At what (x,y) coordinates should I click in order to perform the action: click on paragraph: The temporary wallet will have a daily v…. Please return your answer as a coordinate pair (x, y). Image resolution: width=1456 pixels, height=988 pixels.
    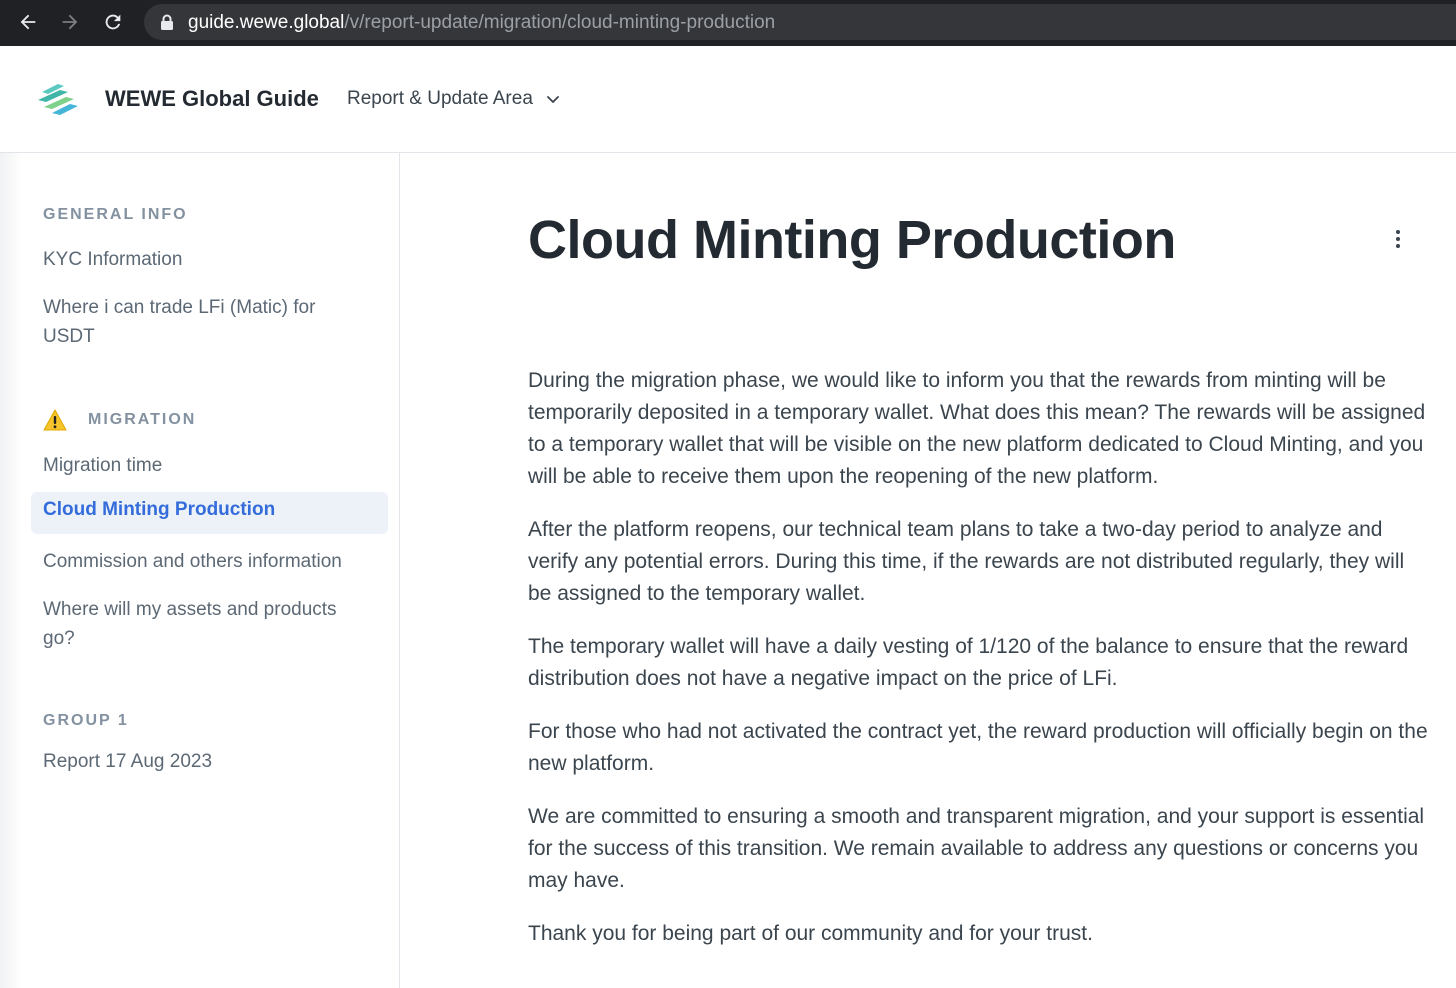
    Looking at the image, I should click on (968, 662).